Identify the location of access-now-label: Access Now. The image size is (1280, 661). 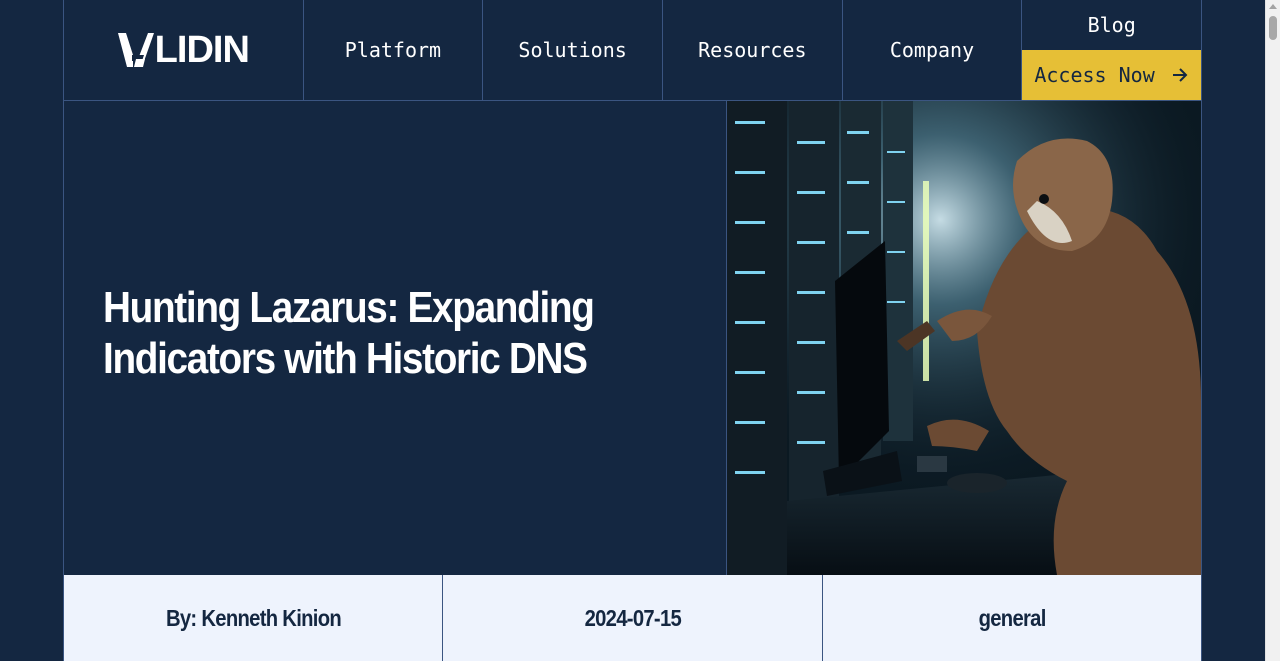
(1094, 75).